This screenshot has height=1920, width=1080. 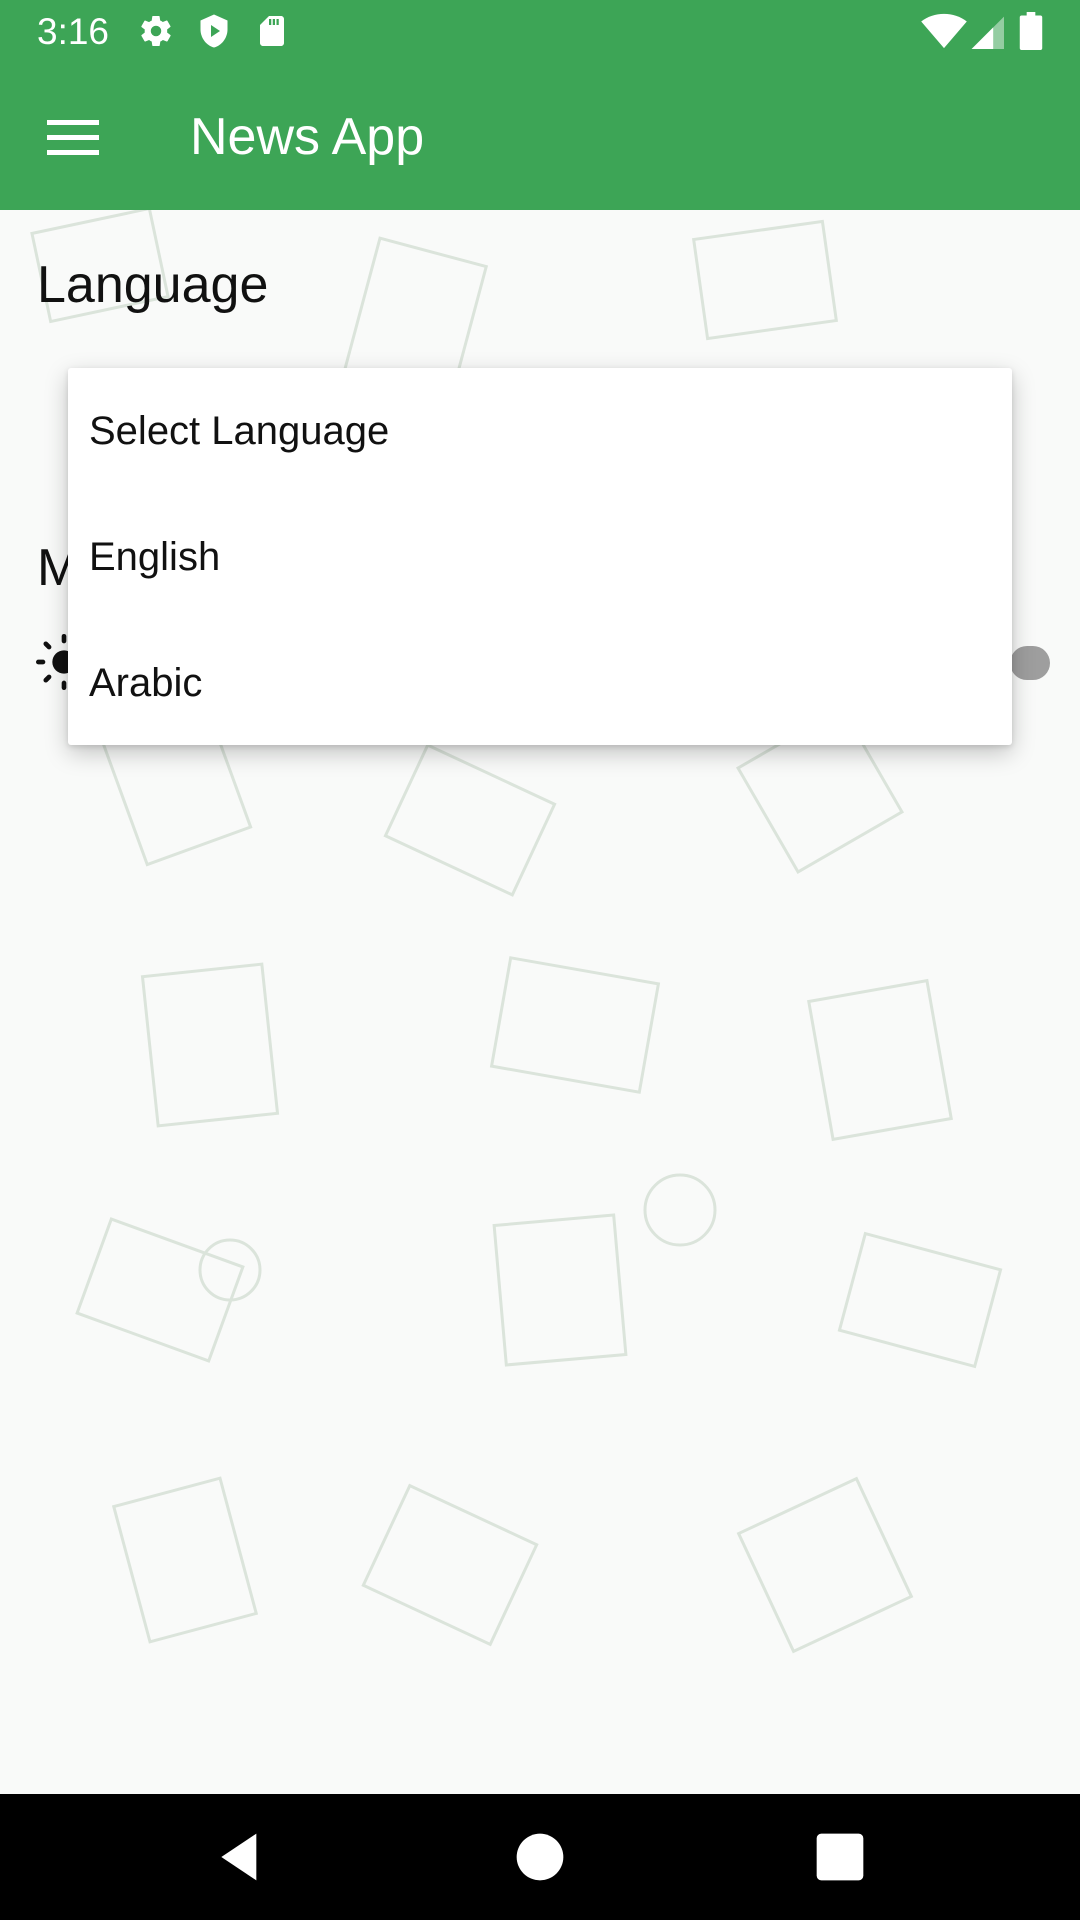 I want to click on signal-icon, so click(x=987, y=33).